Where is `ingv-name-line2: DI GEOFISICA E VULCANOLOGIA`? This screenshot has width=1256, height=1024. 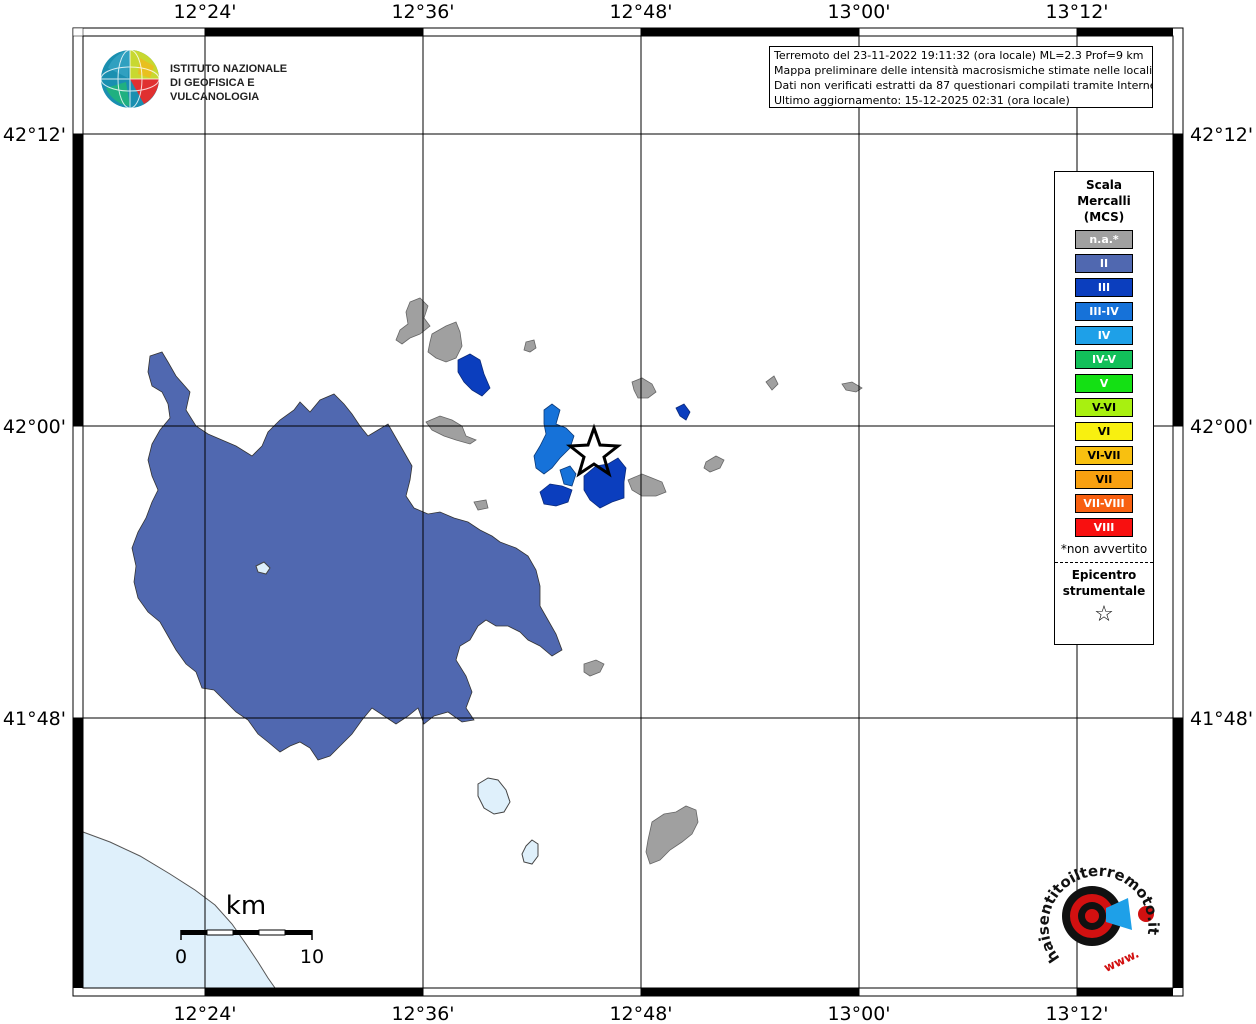
ingv-name-line2: DI GEOFISICA E VULCANOLOGIA is located at coordinates (215, 90).